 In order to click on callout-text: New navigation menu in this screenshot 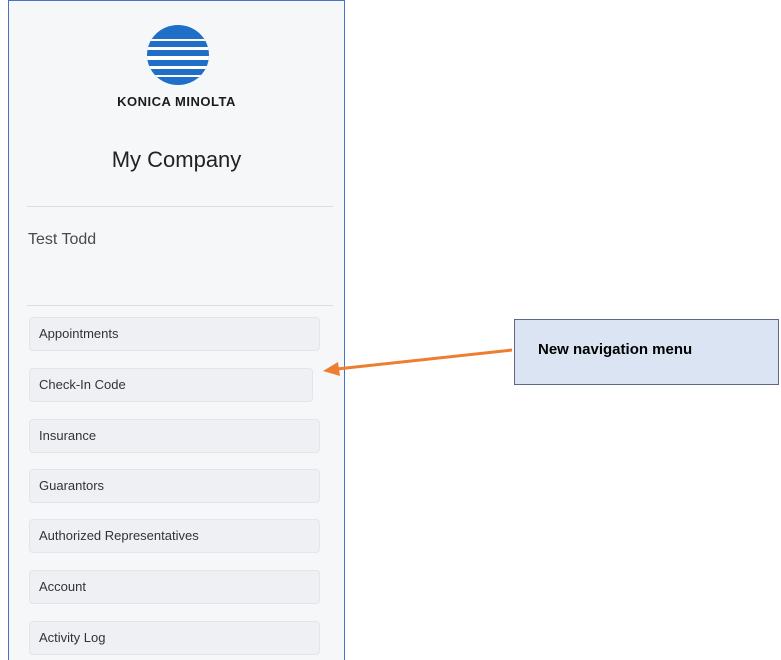, I will do `click(615, 349)`.